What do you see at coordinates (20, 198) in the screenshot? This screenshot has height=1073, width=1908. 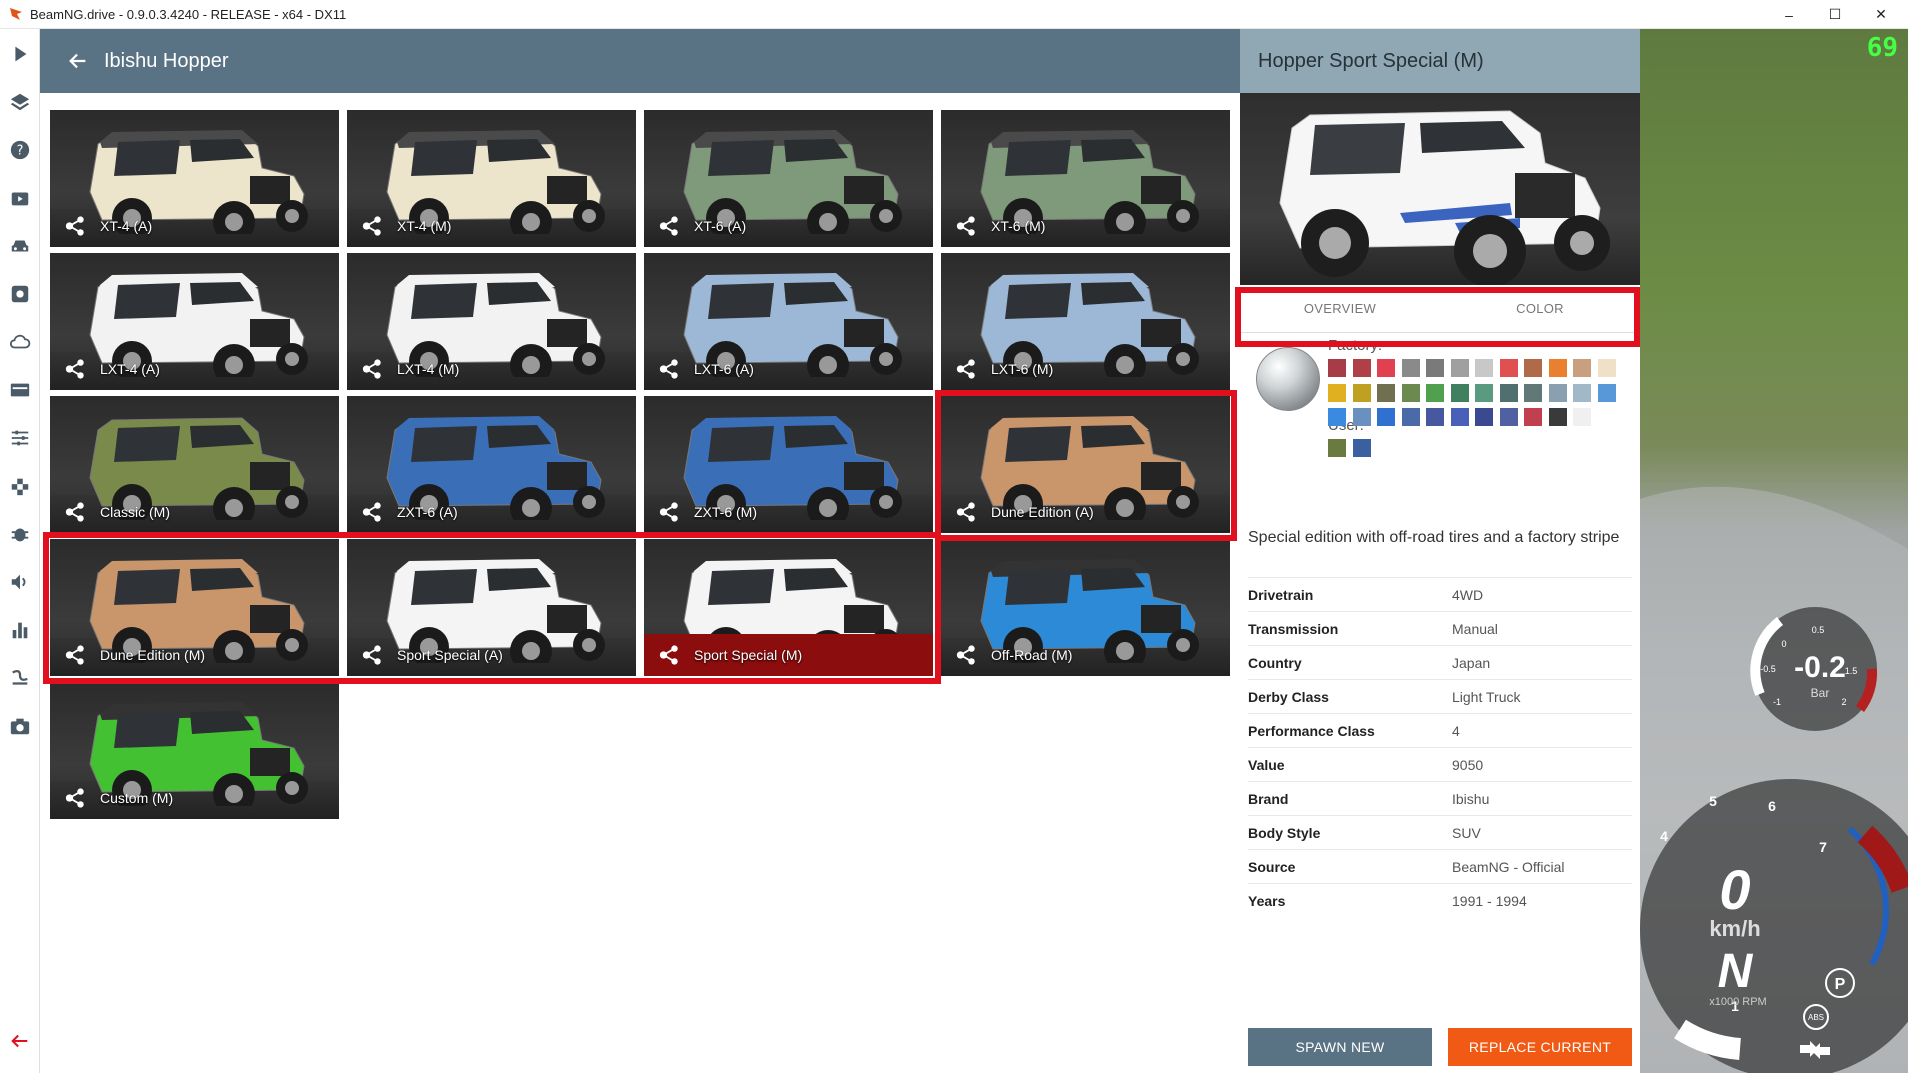 I see `scenario-icon` at bounding box center [20, 198].